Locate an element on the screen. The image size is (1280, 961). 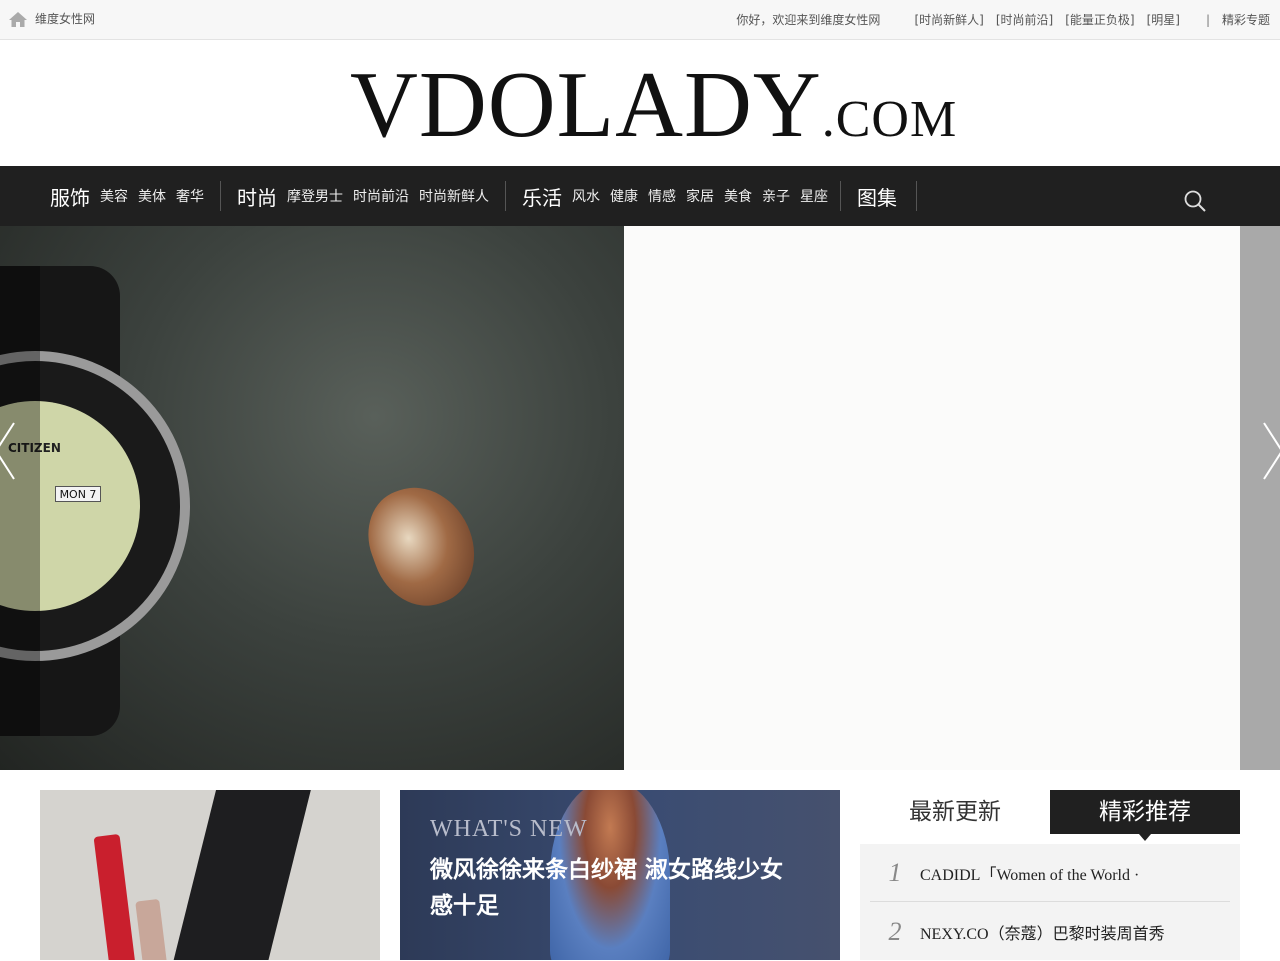
watch-date: MON 7 is located at coordinates (78, 494).